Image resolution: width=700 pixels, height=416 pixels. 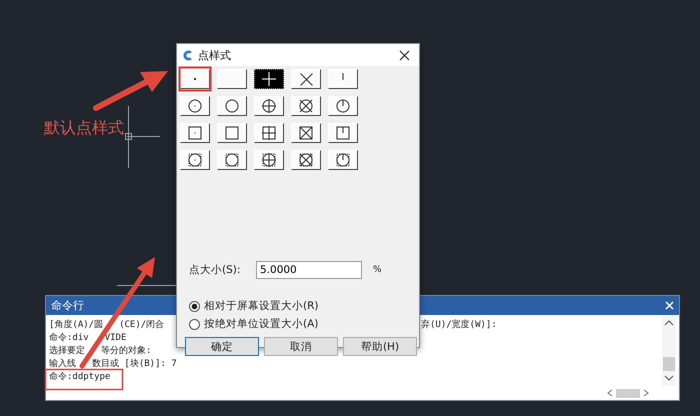 What do you see at coordinates (76, 325) in the screenshot?
I see `command-line-text: [角度(A)/圆` at bounding box center [76, 325].